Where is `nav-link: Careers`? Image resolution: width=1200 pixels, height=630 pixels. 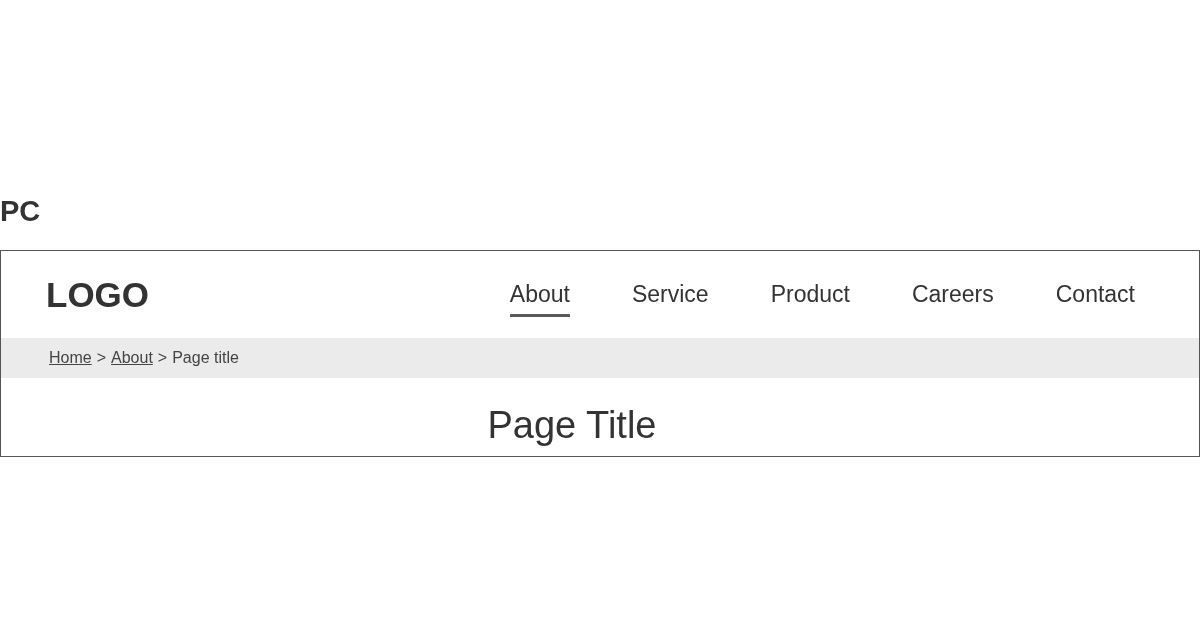 nav-link: Careers is located at coordinates (952, 294).